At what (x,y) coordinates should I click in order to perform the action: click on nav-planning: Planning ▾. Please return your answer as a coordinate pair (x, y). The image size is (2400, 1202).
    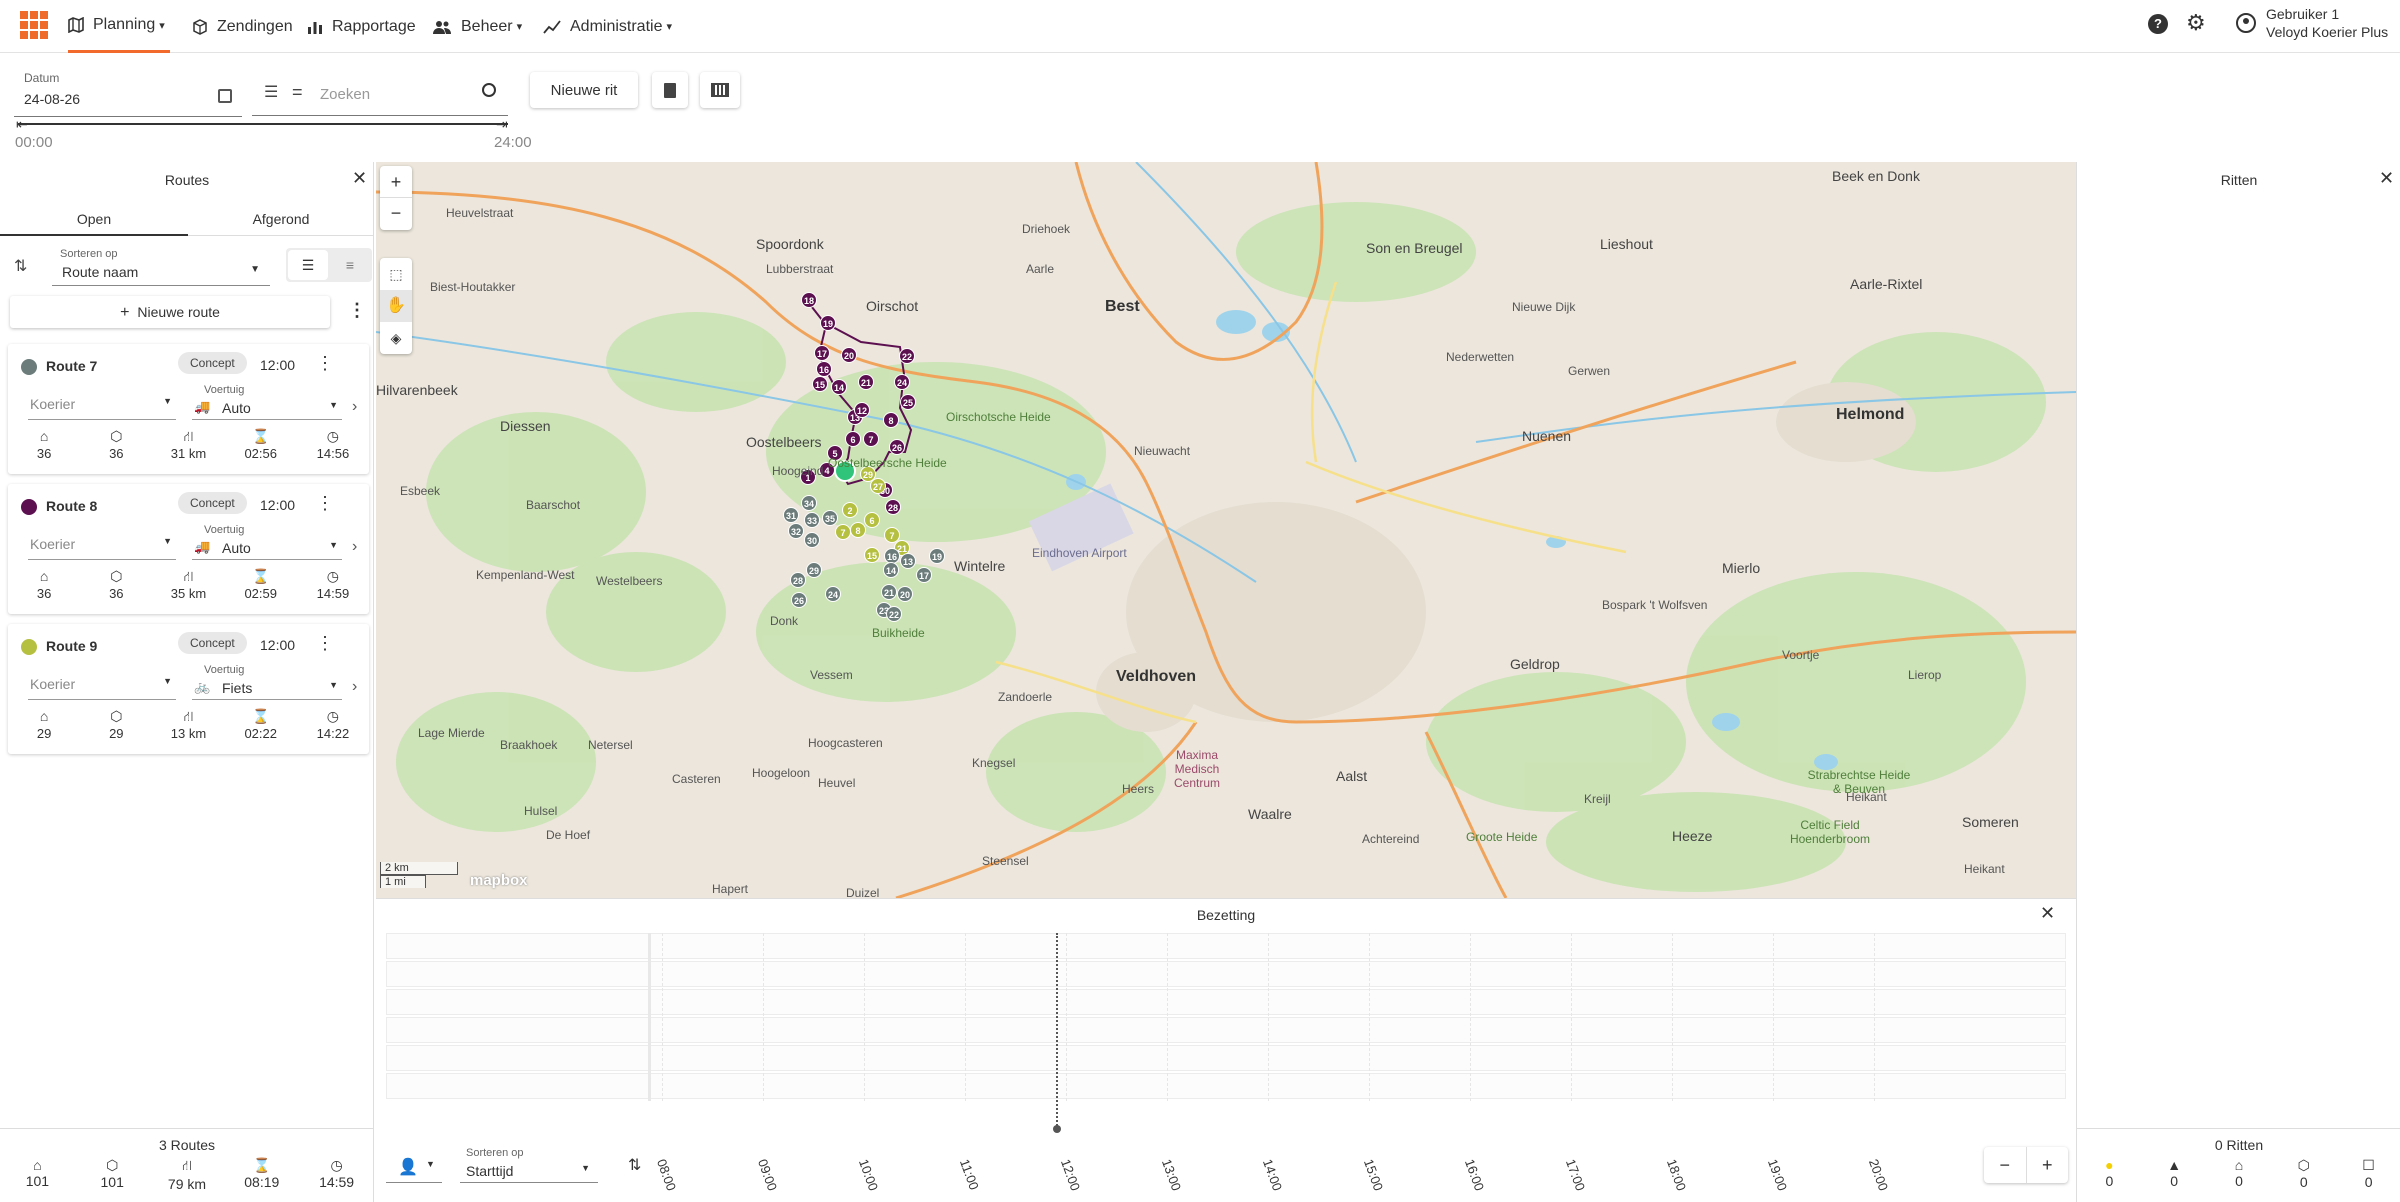
    Looking at the image, I should click on (119, 26).